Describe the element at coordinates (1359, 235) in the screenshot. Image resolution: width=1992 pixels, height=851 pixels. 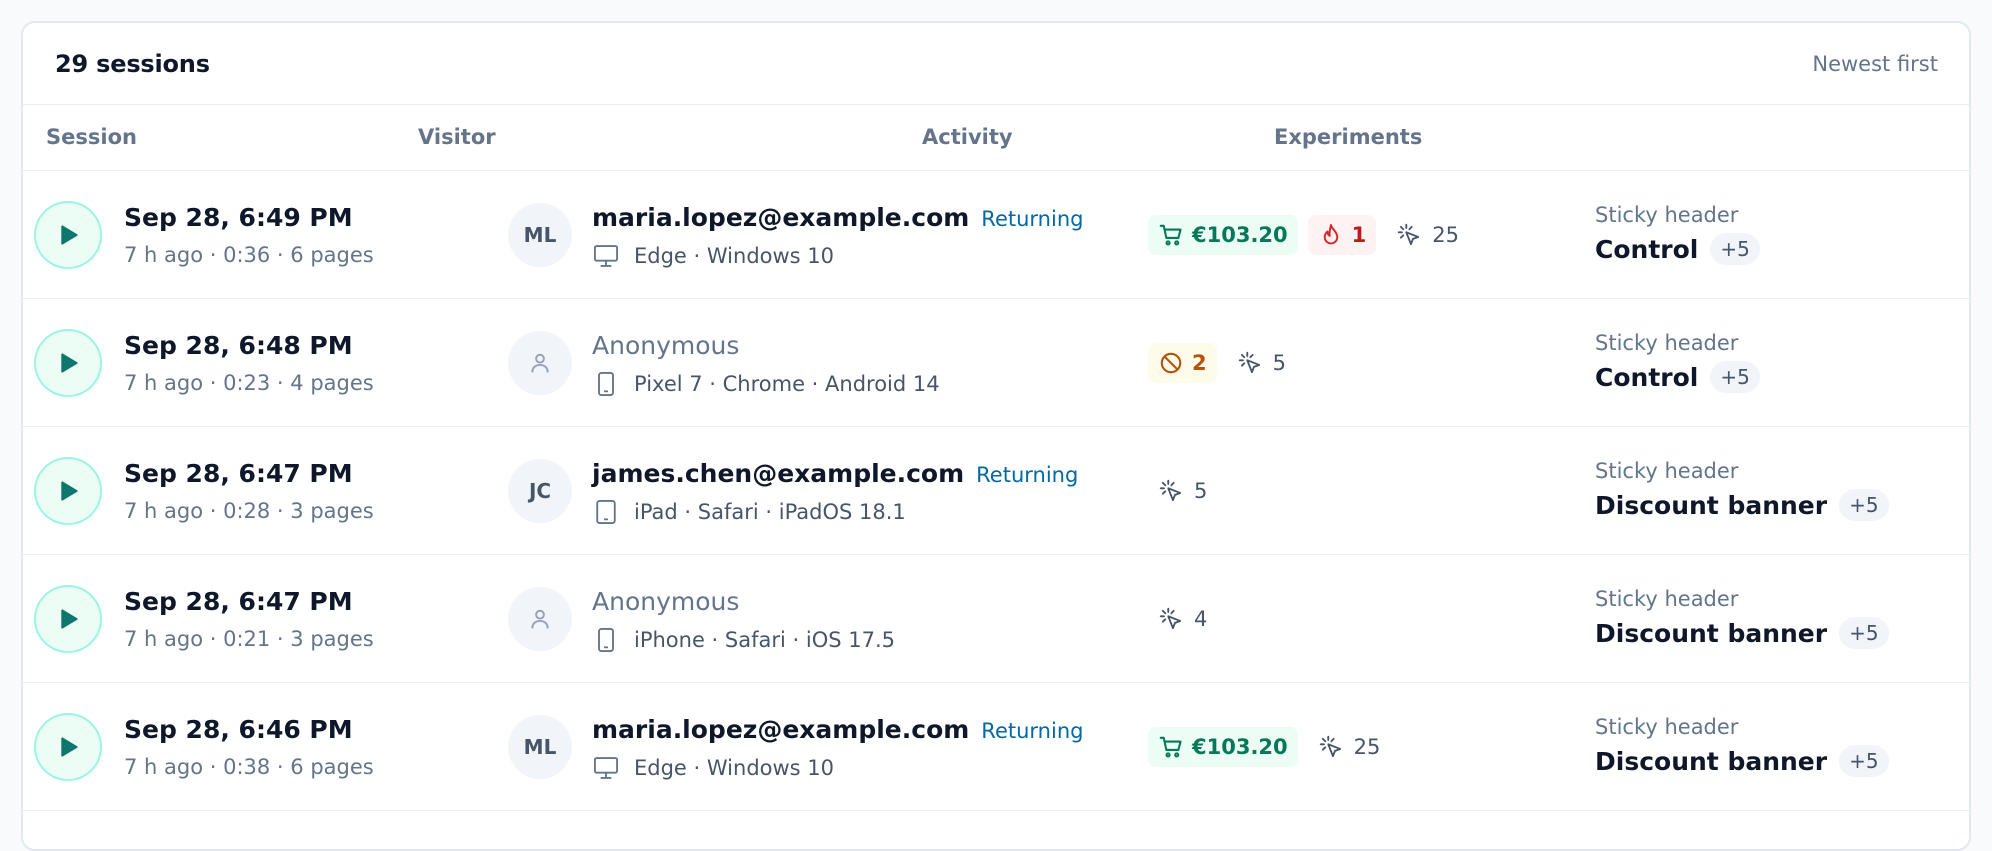
I see `rage-count: 1` at that location.